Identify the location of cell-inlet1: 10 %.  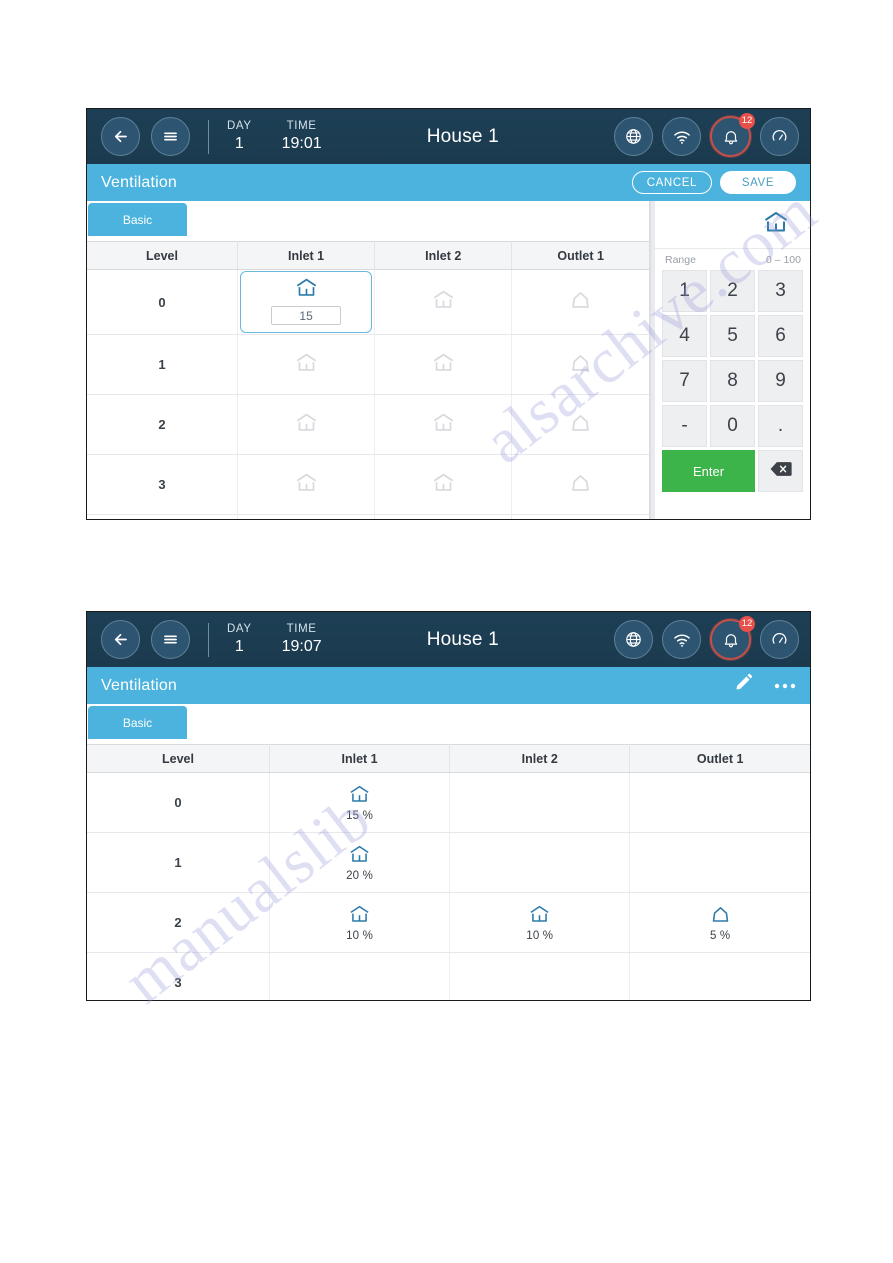
(360, 922).